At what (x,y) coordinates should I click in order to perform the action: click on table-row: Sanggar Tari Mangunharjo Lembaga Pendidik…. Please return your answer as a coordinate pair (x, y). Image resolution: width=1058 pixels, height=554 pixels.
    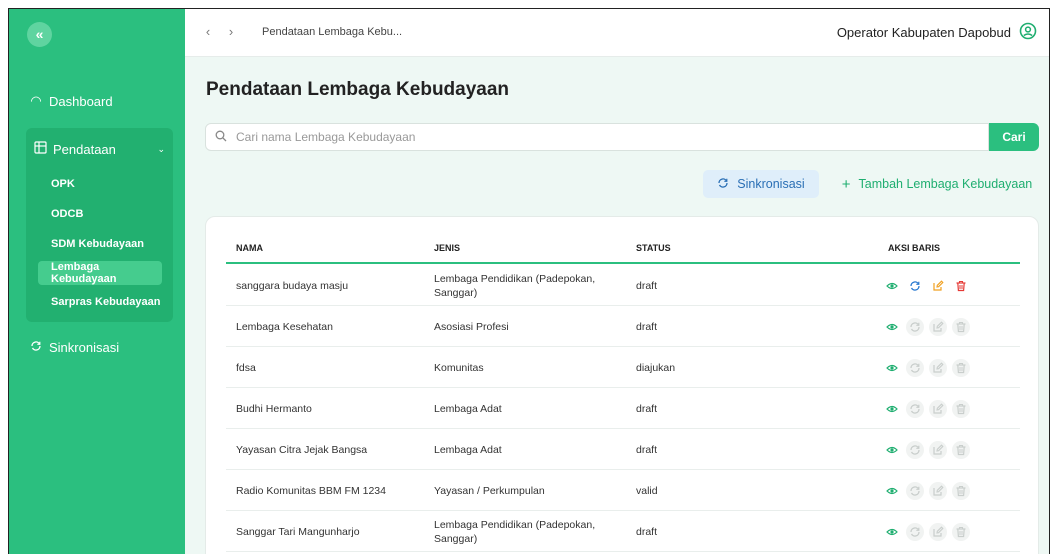
    Looking at the image, I should click on (623, 531).